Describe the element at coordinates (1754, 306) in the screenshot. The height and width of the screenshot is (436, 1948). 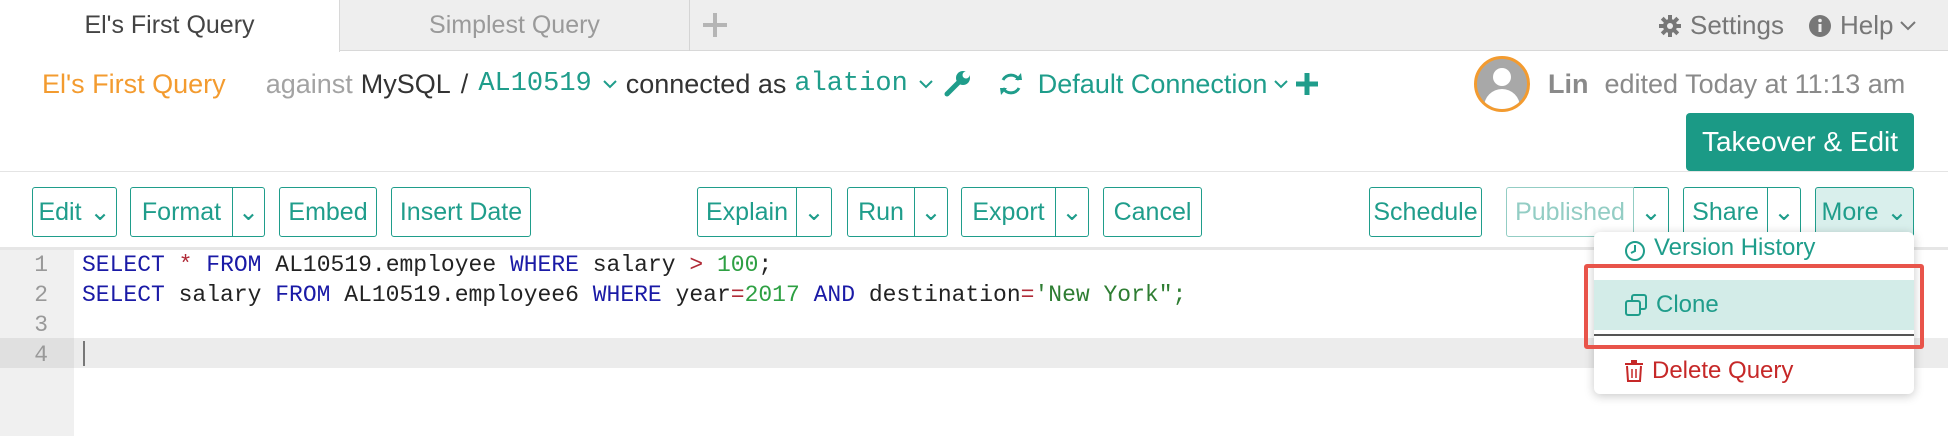
I see `clone-highlight-box` at that location.